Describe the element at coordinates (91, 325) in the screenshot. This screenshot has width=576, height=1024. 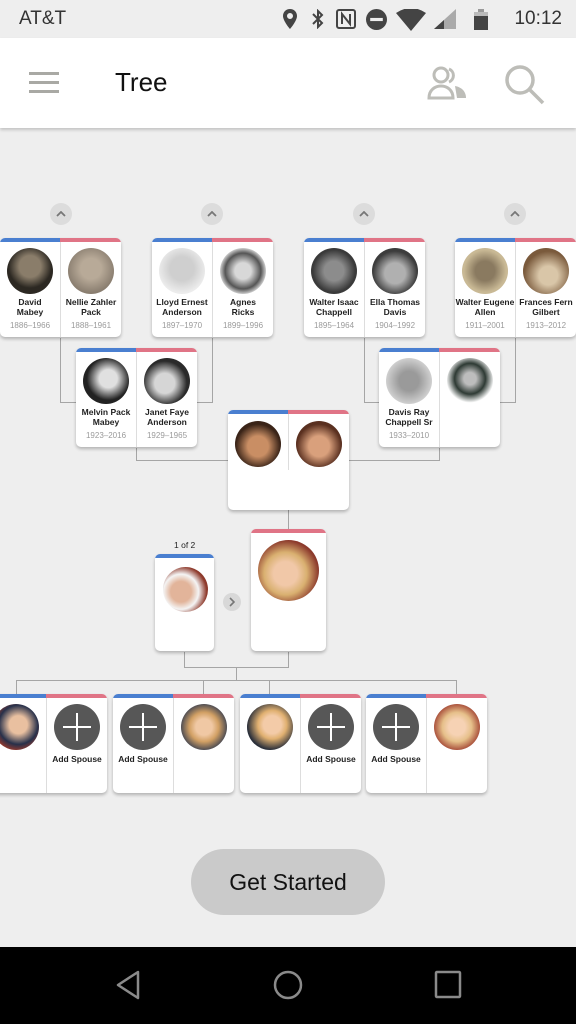
I see `person-dates: 1888–1961` at that location.